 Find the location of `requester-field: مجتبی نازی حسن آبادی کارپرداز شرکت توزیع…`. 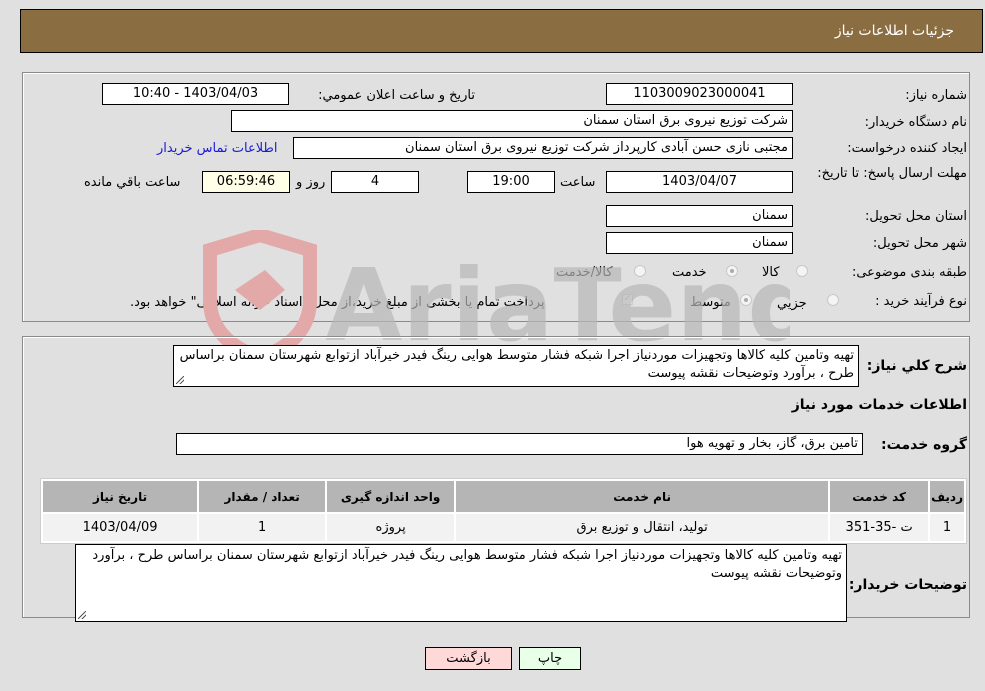

requester-field: مجتبی نازی حسن آبادی کارپرداز شرکت توزیع… is located at coordinates (543, 148).